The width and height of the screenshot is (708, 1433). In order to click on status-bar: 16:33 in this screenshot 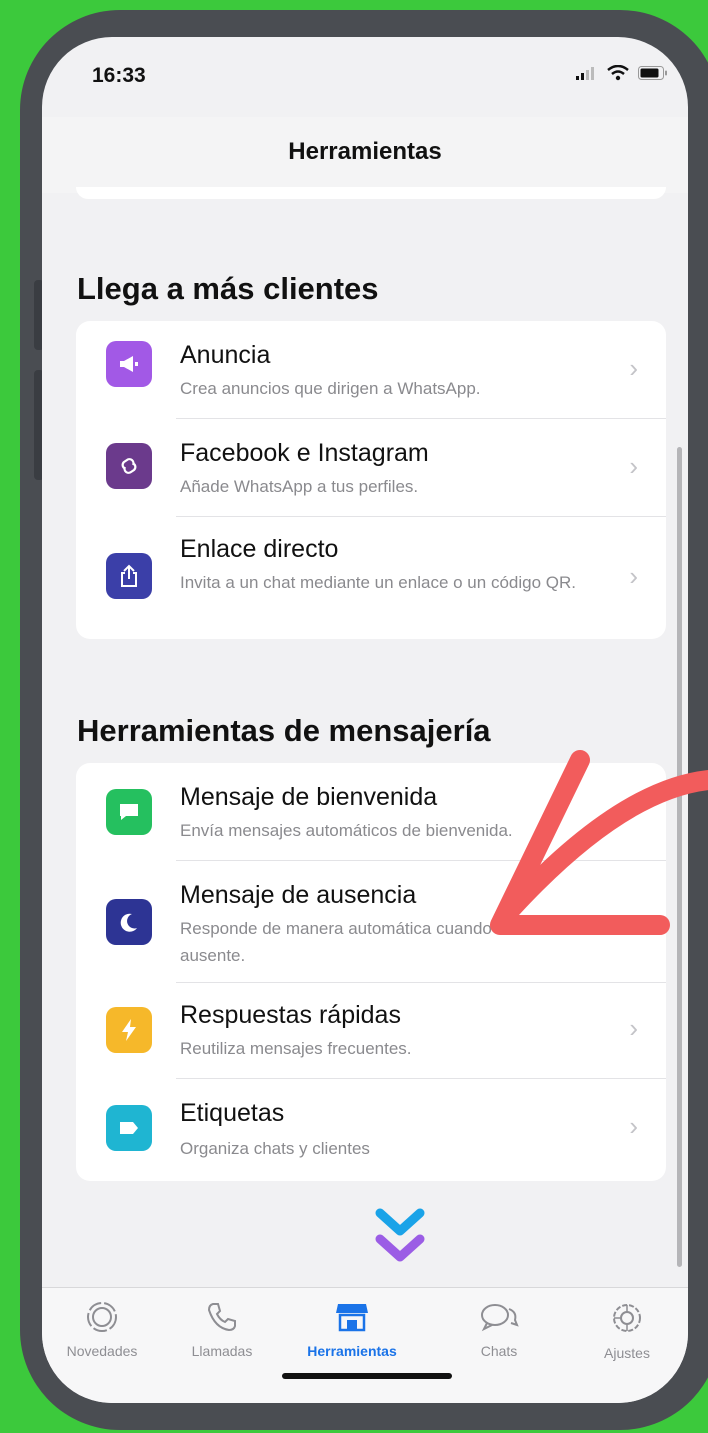, I will do `click(365, 77)`.